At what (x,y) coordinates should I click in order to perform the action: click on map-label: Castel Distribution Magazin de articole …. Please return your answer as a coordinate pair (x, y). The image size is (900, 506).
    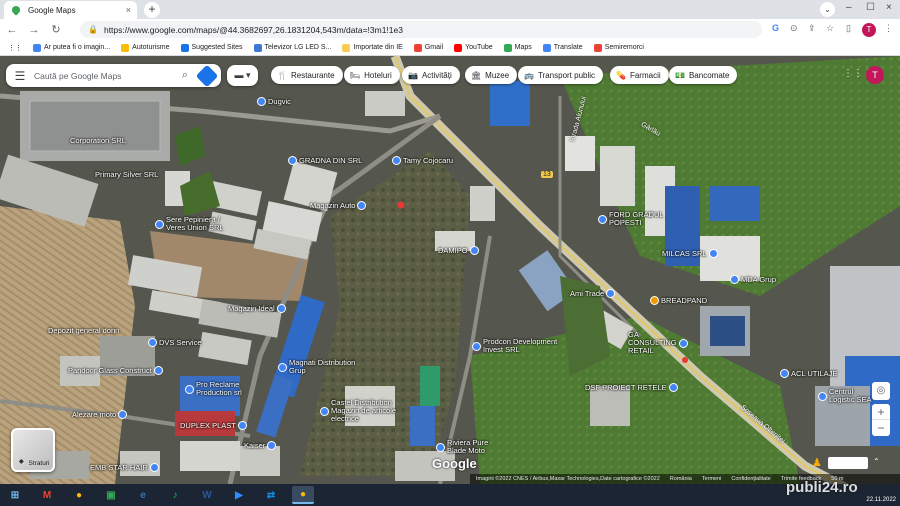
    Looking at the image, I should click on (370, 411).